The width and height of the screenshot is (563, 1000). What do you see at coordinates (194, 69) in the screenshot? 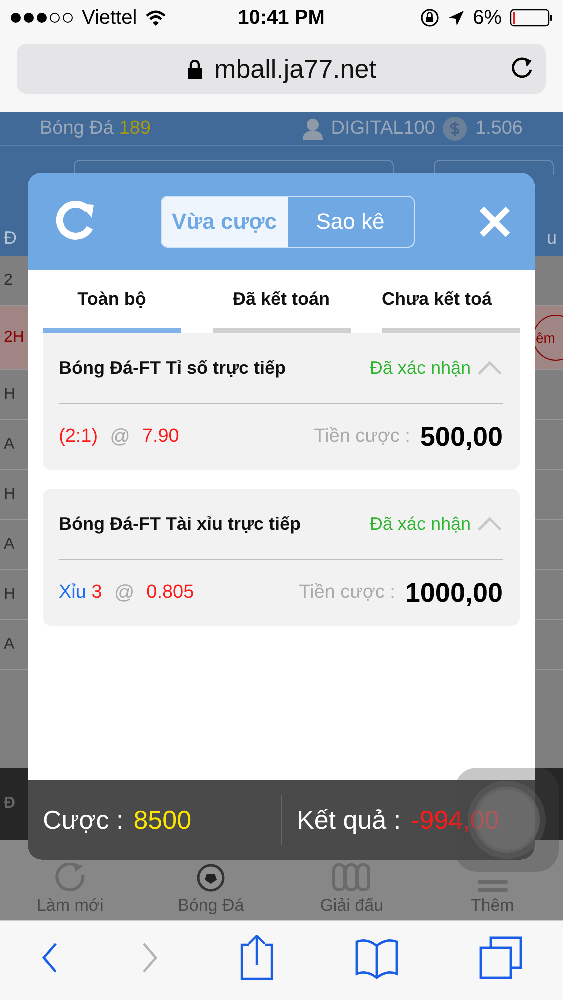
I see `lock-icon` at bounding box center [194, 69].